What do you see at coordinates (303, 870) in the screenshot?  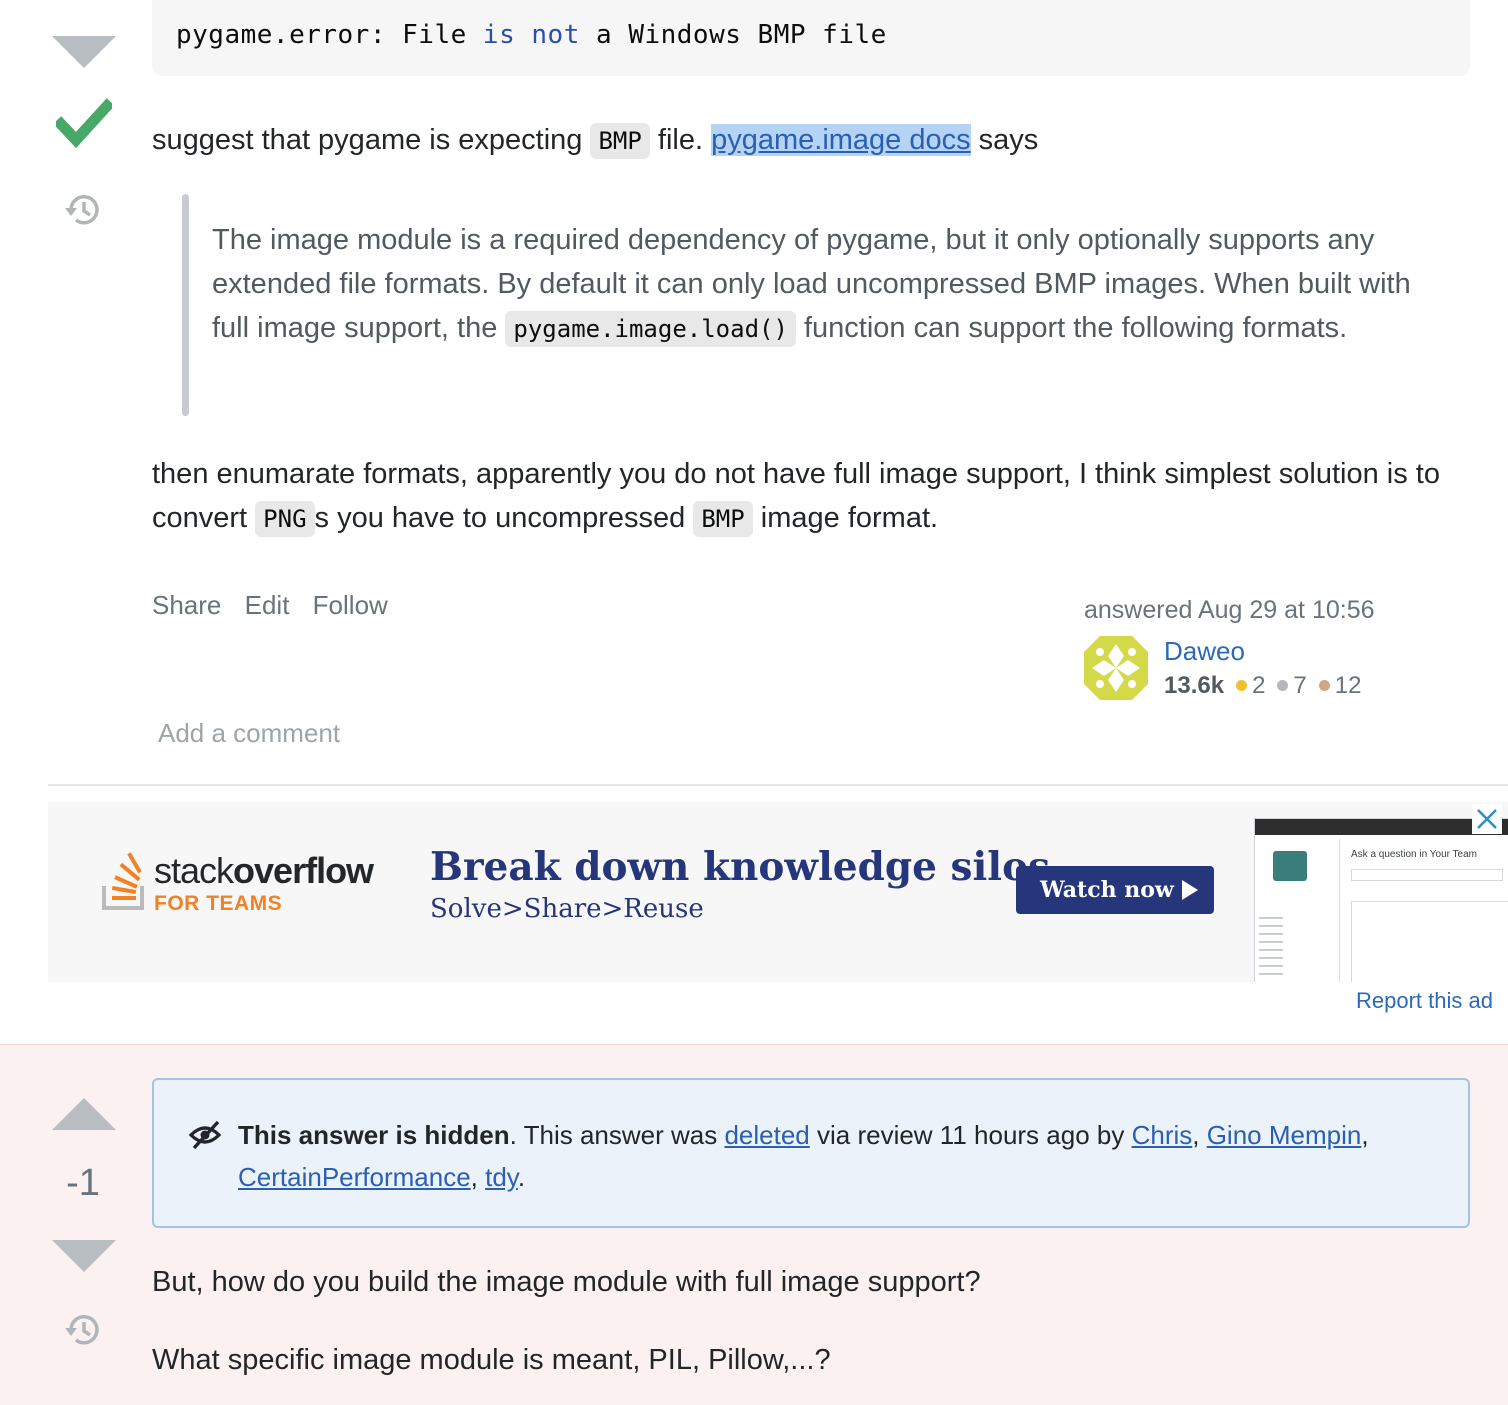 I see `ad-brand-bold: overflow` at bounding box center [303, 870].